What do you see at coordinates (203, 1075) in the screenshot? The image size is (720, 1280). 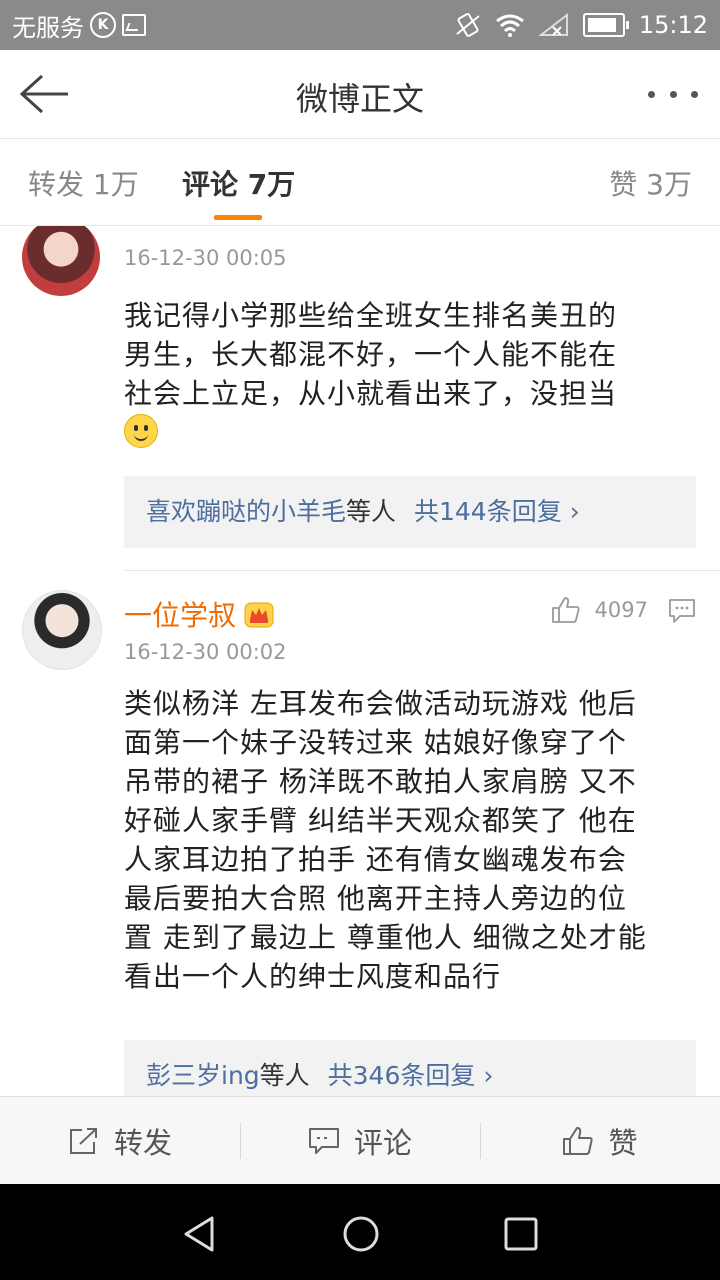 I see `reply-user-link: 彭三岁ing` at bounding box center [203, 1075].